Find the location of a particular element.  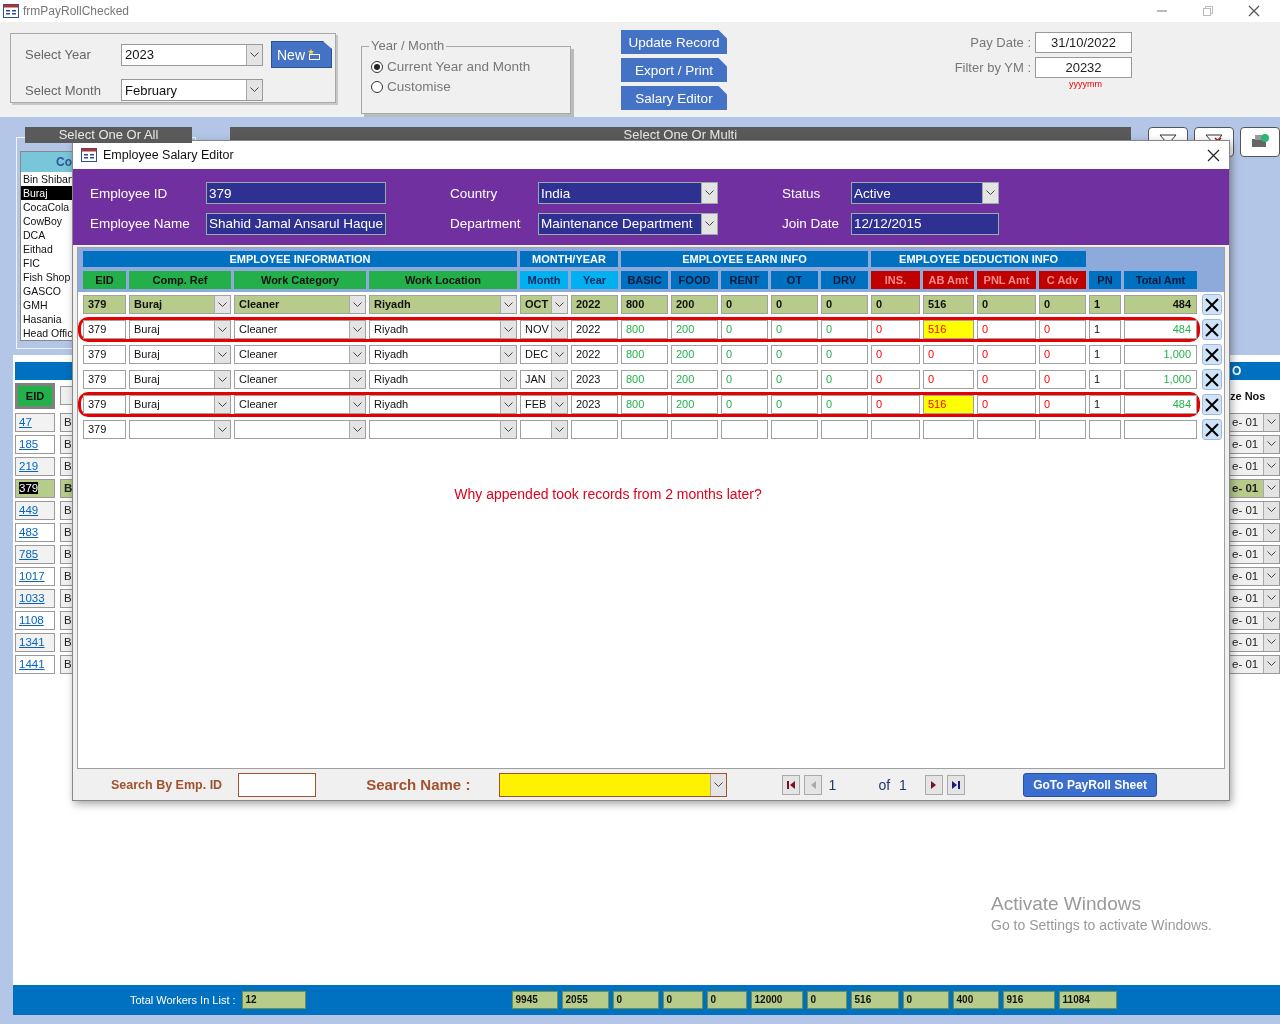

table-cell: 484 is located at coordinates (1160, 304).